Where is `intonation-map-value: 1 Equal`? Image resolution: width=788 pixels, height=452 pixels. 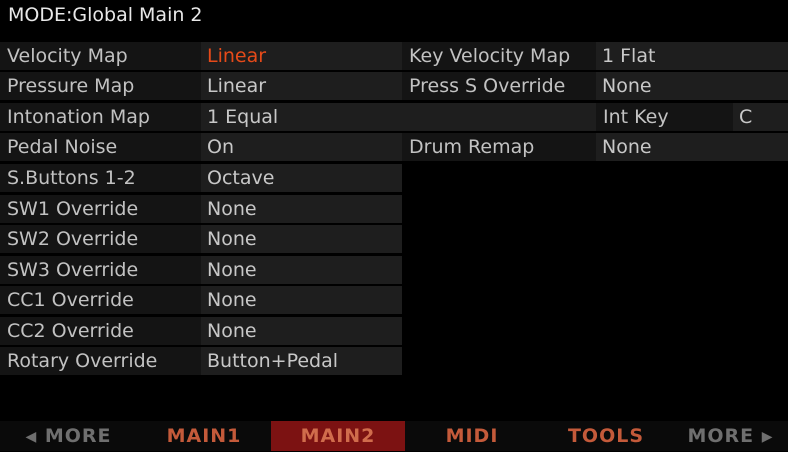 intonation-map-value: 1 Equal is located at coordinates (398, 117).